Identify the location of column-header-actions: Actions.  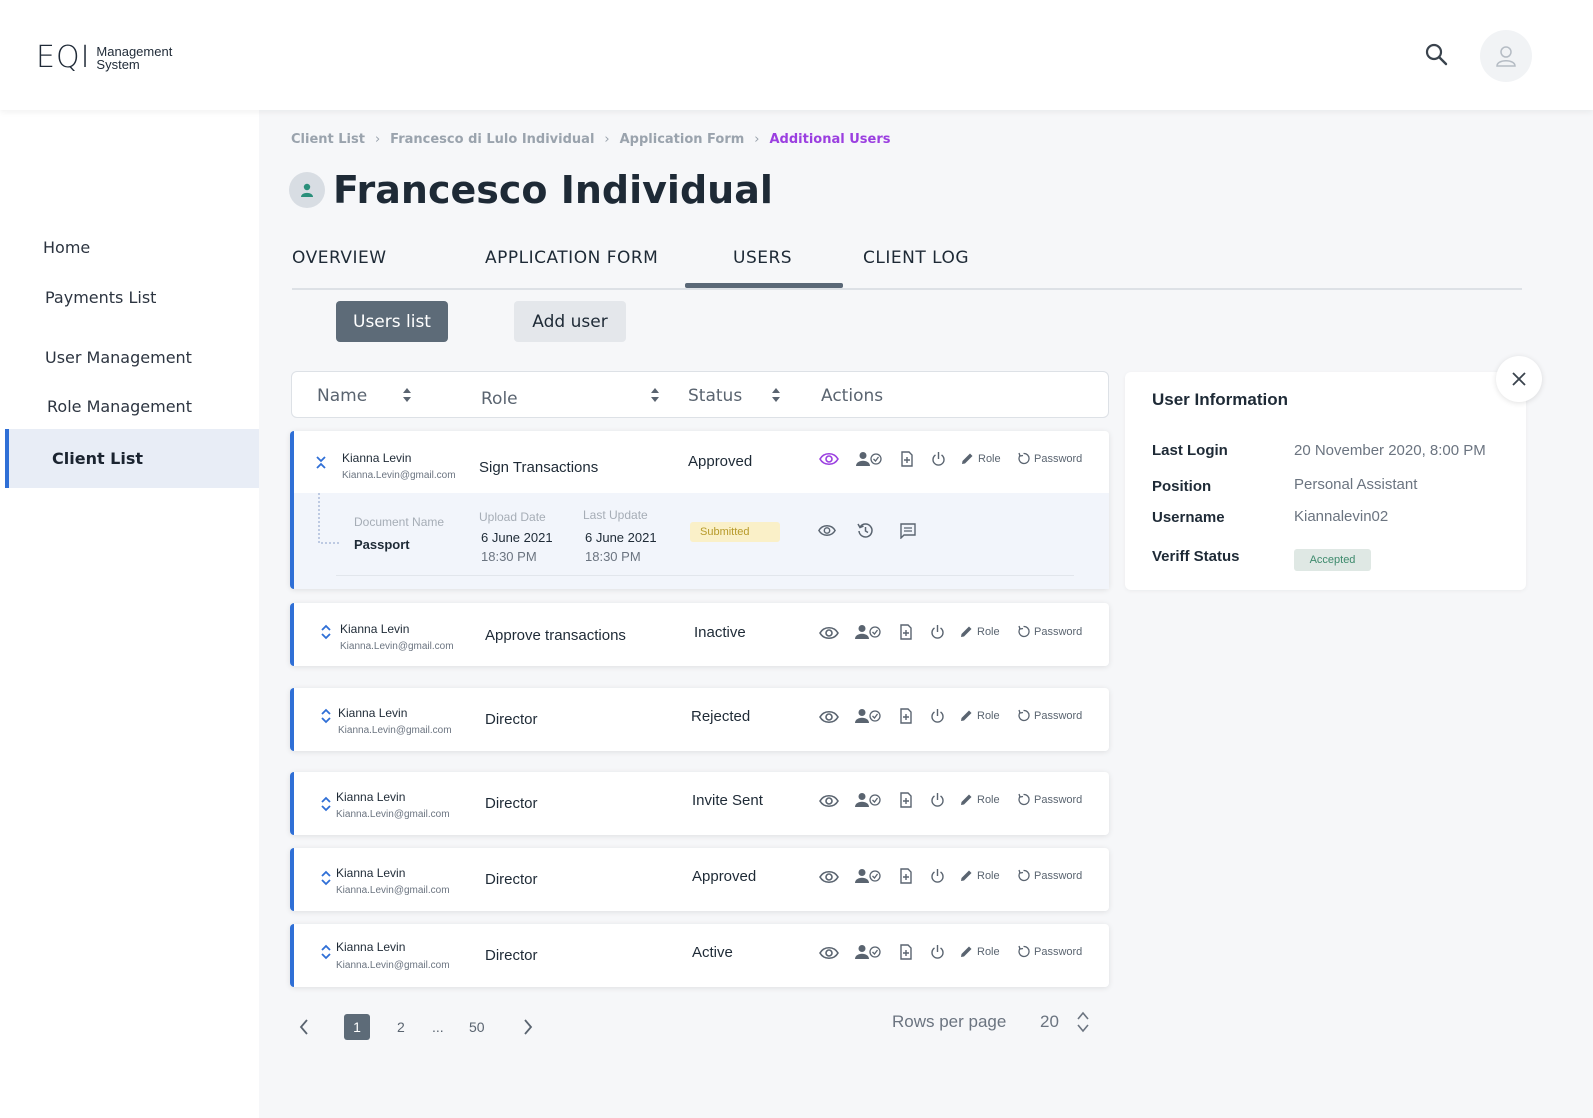
(852, 396).